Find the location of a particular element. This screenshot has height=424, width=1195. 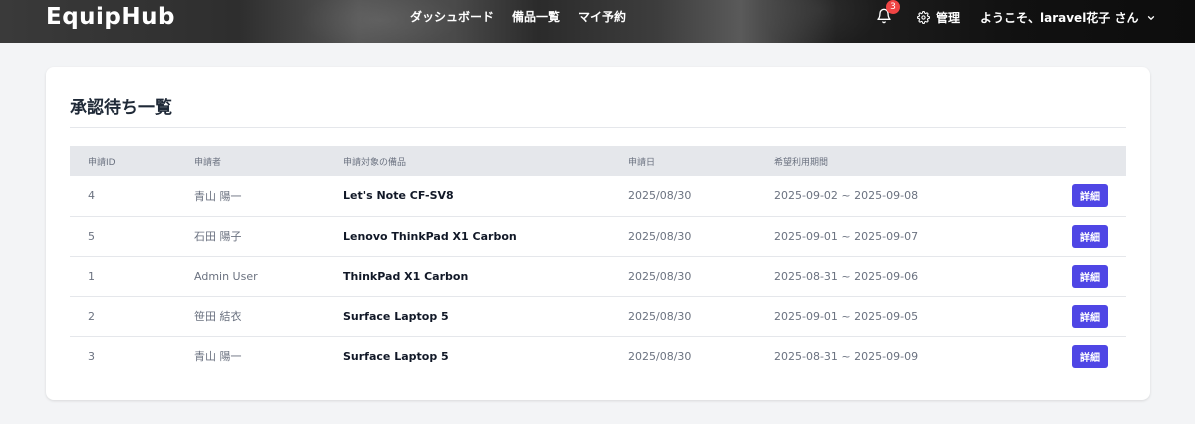

column-header-applicant: 申請者 is located at coordinates (208, 162).